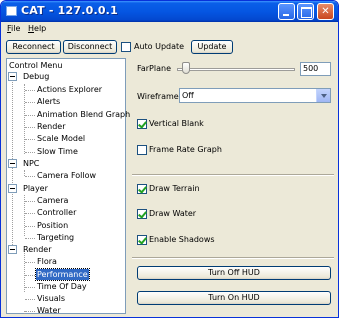 The width and height of the screenshot is (339, 318). What do you see at coordinates (255, 95) in the screenshot?
I see `wireframe-select: Off` at bounding box center [255, 95].